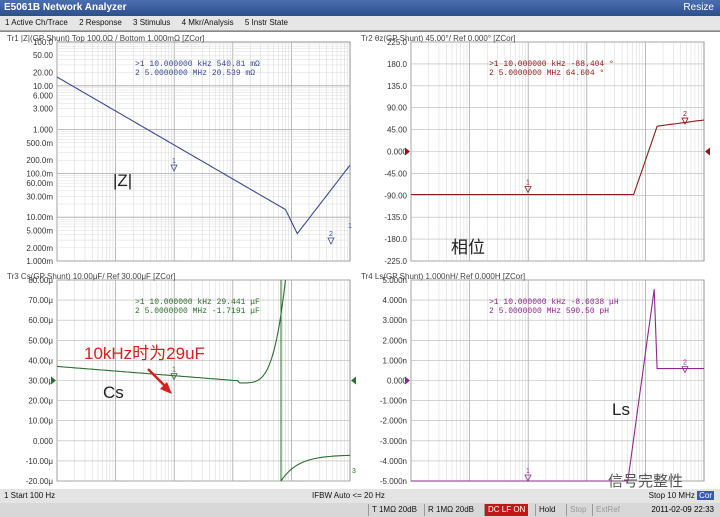 This screenshot has width=720, height=517. What do you see at coordinates (40, 300) in the screenshot?
I see `y-tick-label: 70.00μ` at bounding box center [40, 300].